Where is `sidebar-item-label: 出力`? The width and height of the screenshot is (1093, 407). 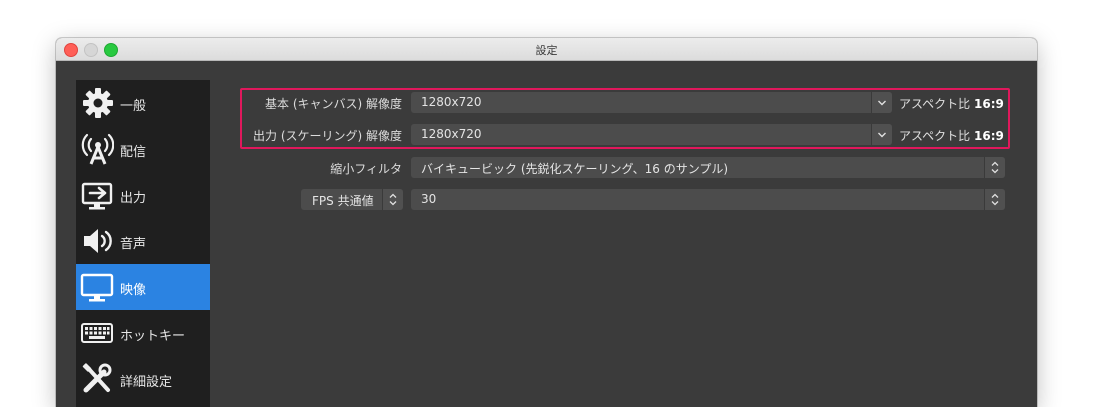
sidebar-item-label: 出力 is located at coordinates (133, 198).